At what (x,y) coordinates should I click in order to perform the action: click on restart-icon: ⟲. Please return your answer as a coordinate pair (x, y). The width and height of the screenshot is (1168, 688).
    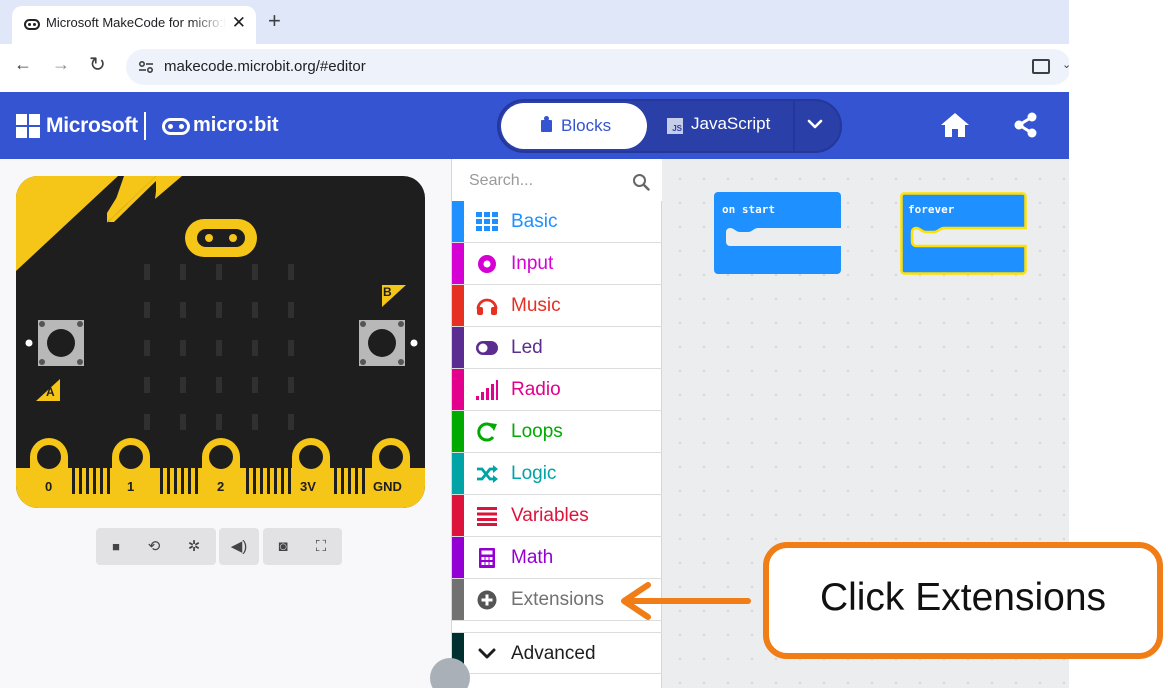
    Looking at the image, I should click on (154, 546).